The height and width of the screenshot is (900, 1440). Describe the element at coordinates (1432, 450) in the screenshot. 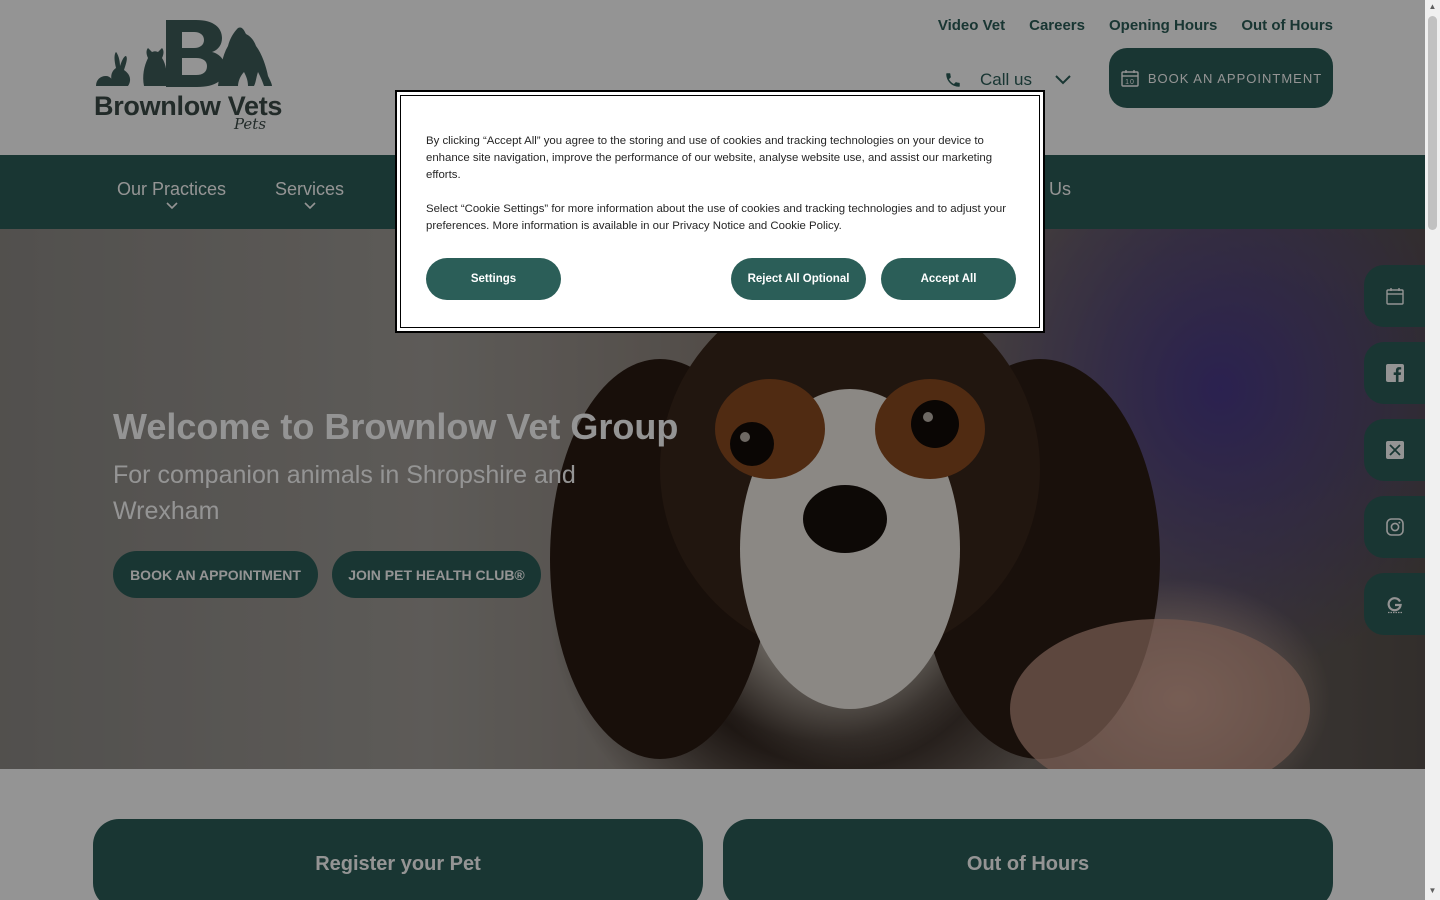

I see `page-scrollbar: ▲ ▼` at that location.